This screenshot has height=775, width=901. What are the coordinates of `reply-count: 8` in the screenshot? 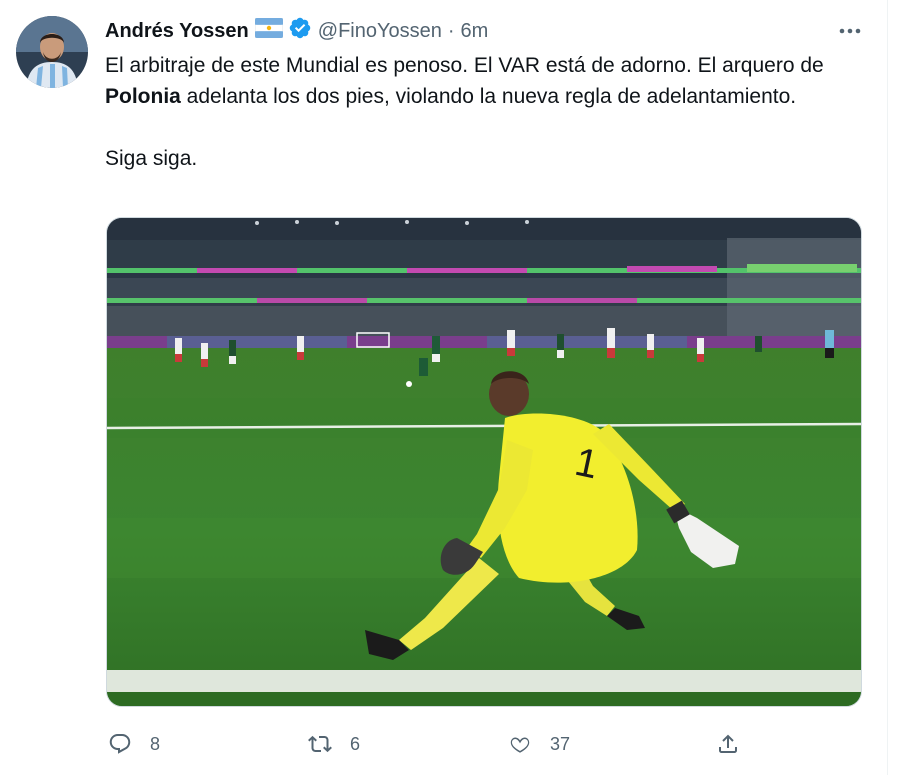 It's located at (155, 743).